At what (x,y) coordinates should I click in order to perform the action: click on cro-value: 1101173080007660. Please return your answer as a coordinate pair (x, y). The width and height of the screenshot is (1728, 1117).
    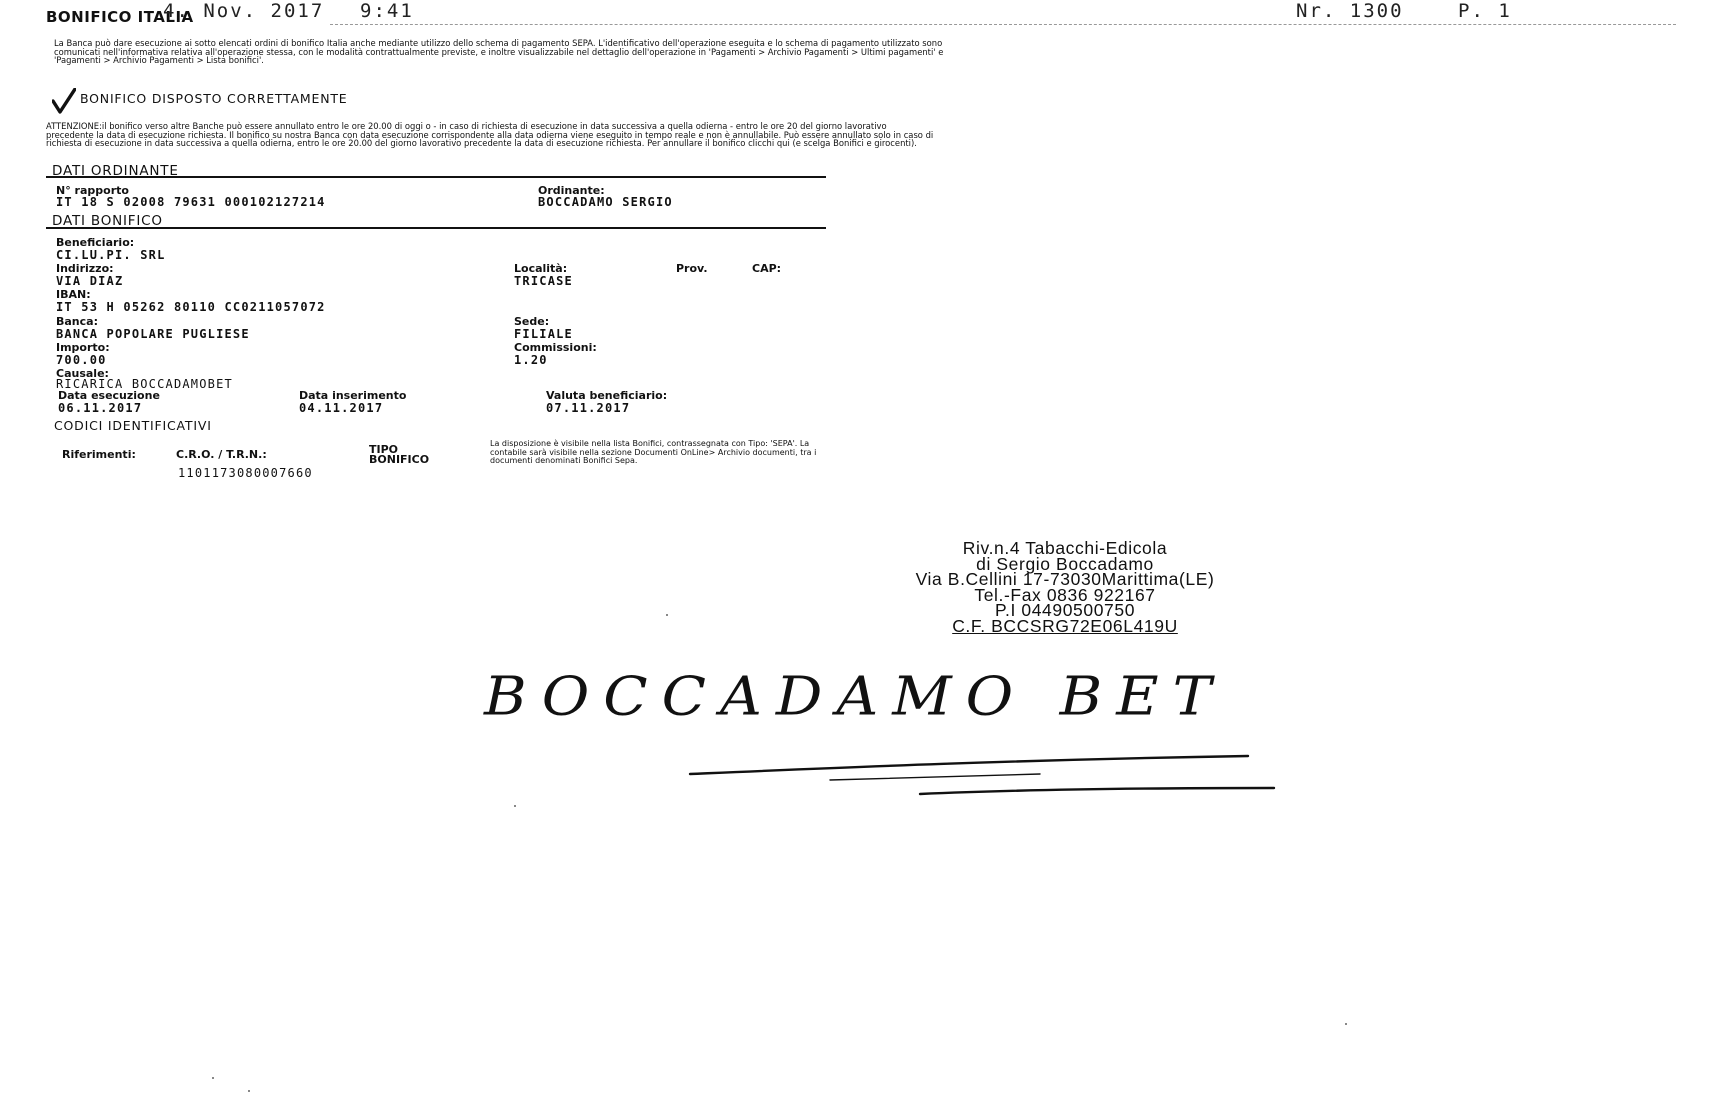
    Looking at the image, I should click on (245, 473).